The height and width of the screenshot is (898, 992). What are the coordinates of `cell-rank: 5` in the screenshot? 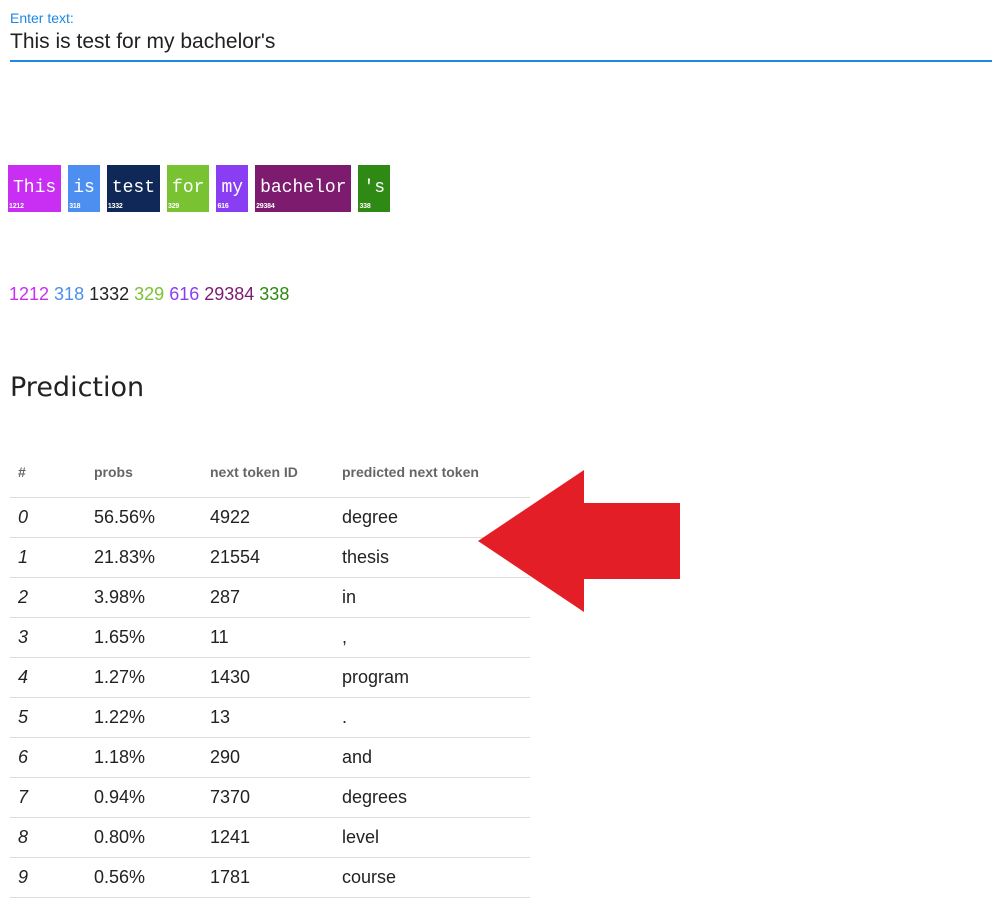 It's located at (52, 717).